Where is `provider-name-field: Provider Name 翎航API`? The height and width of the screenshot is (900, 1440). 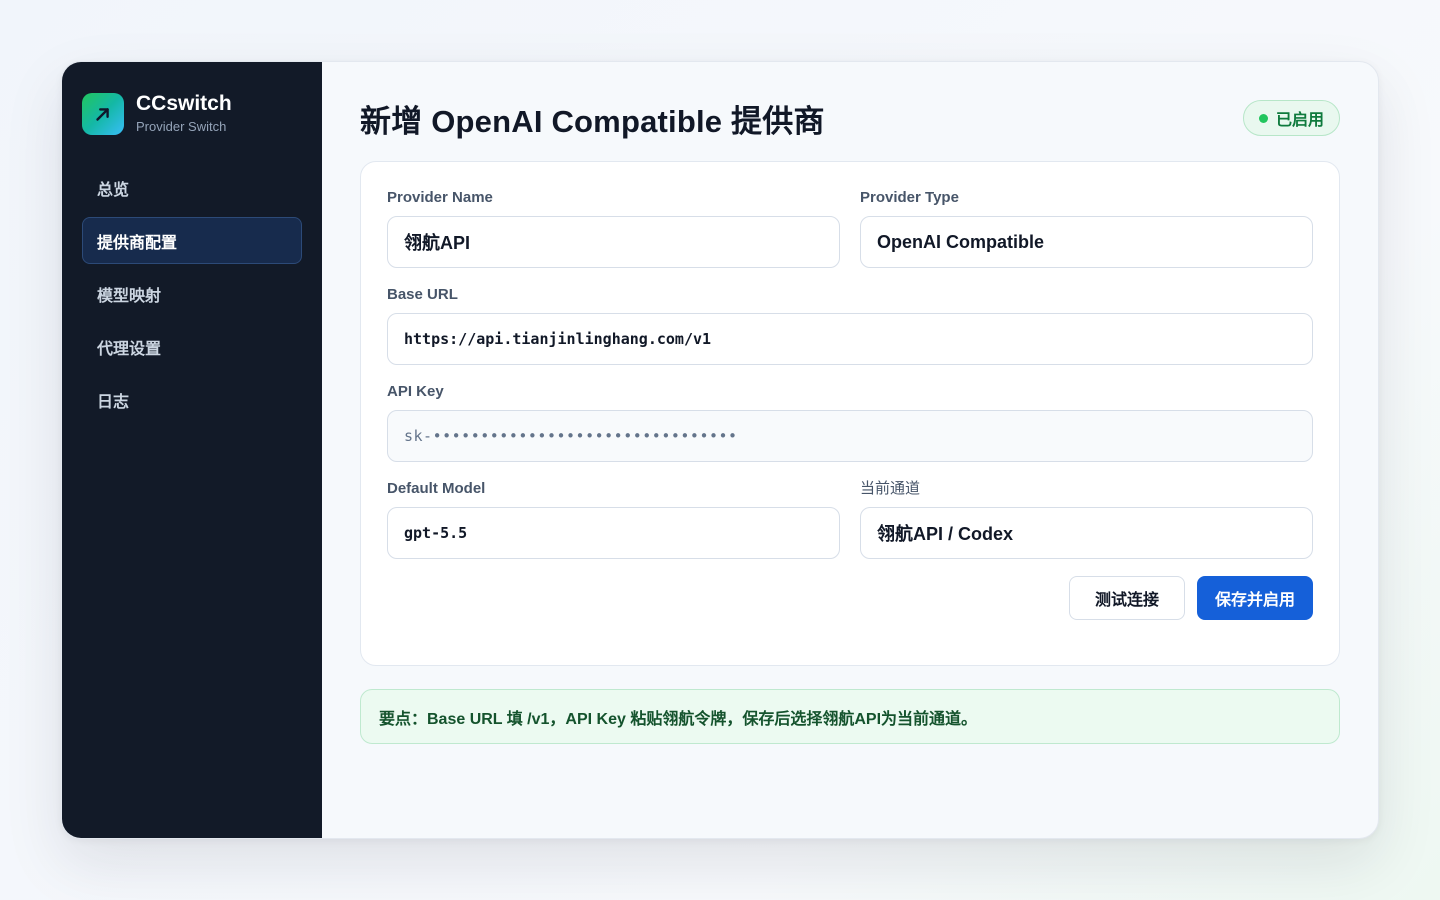
provider-name-field: Provider Name 翎航API is located at coordinates (613, 228).